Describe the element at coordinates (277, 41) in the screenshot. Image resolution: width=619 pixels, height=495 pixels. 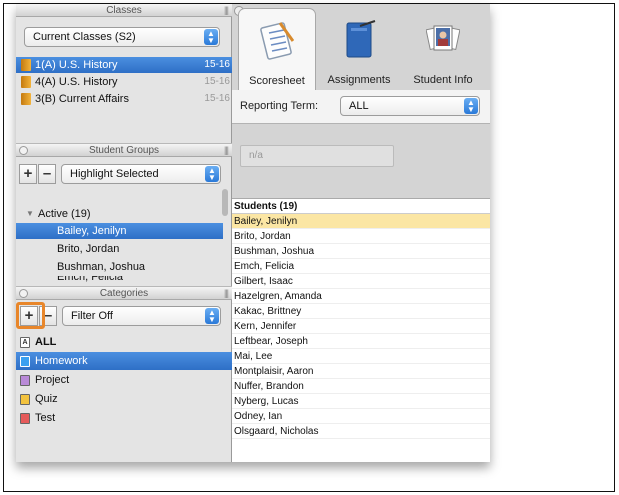
I see `scoresheet-icon` at that location.